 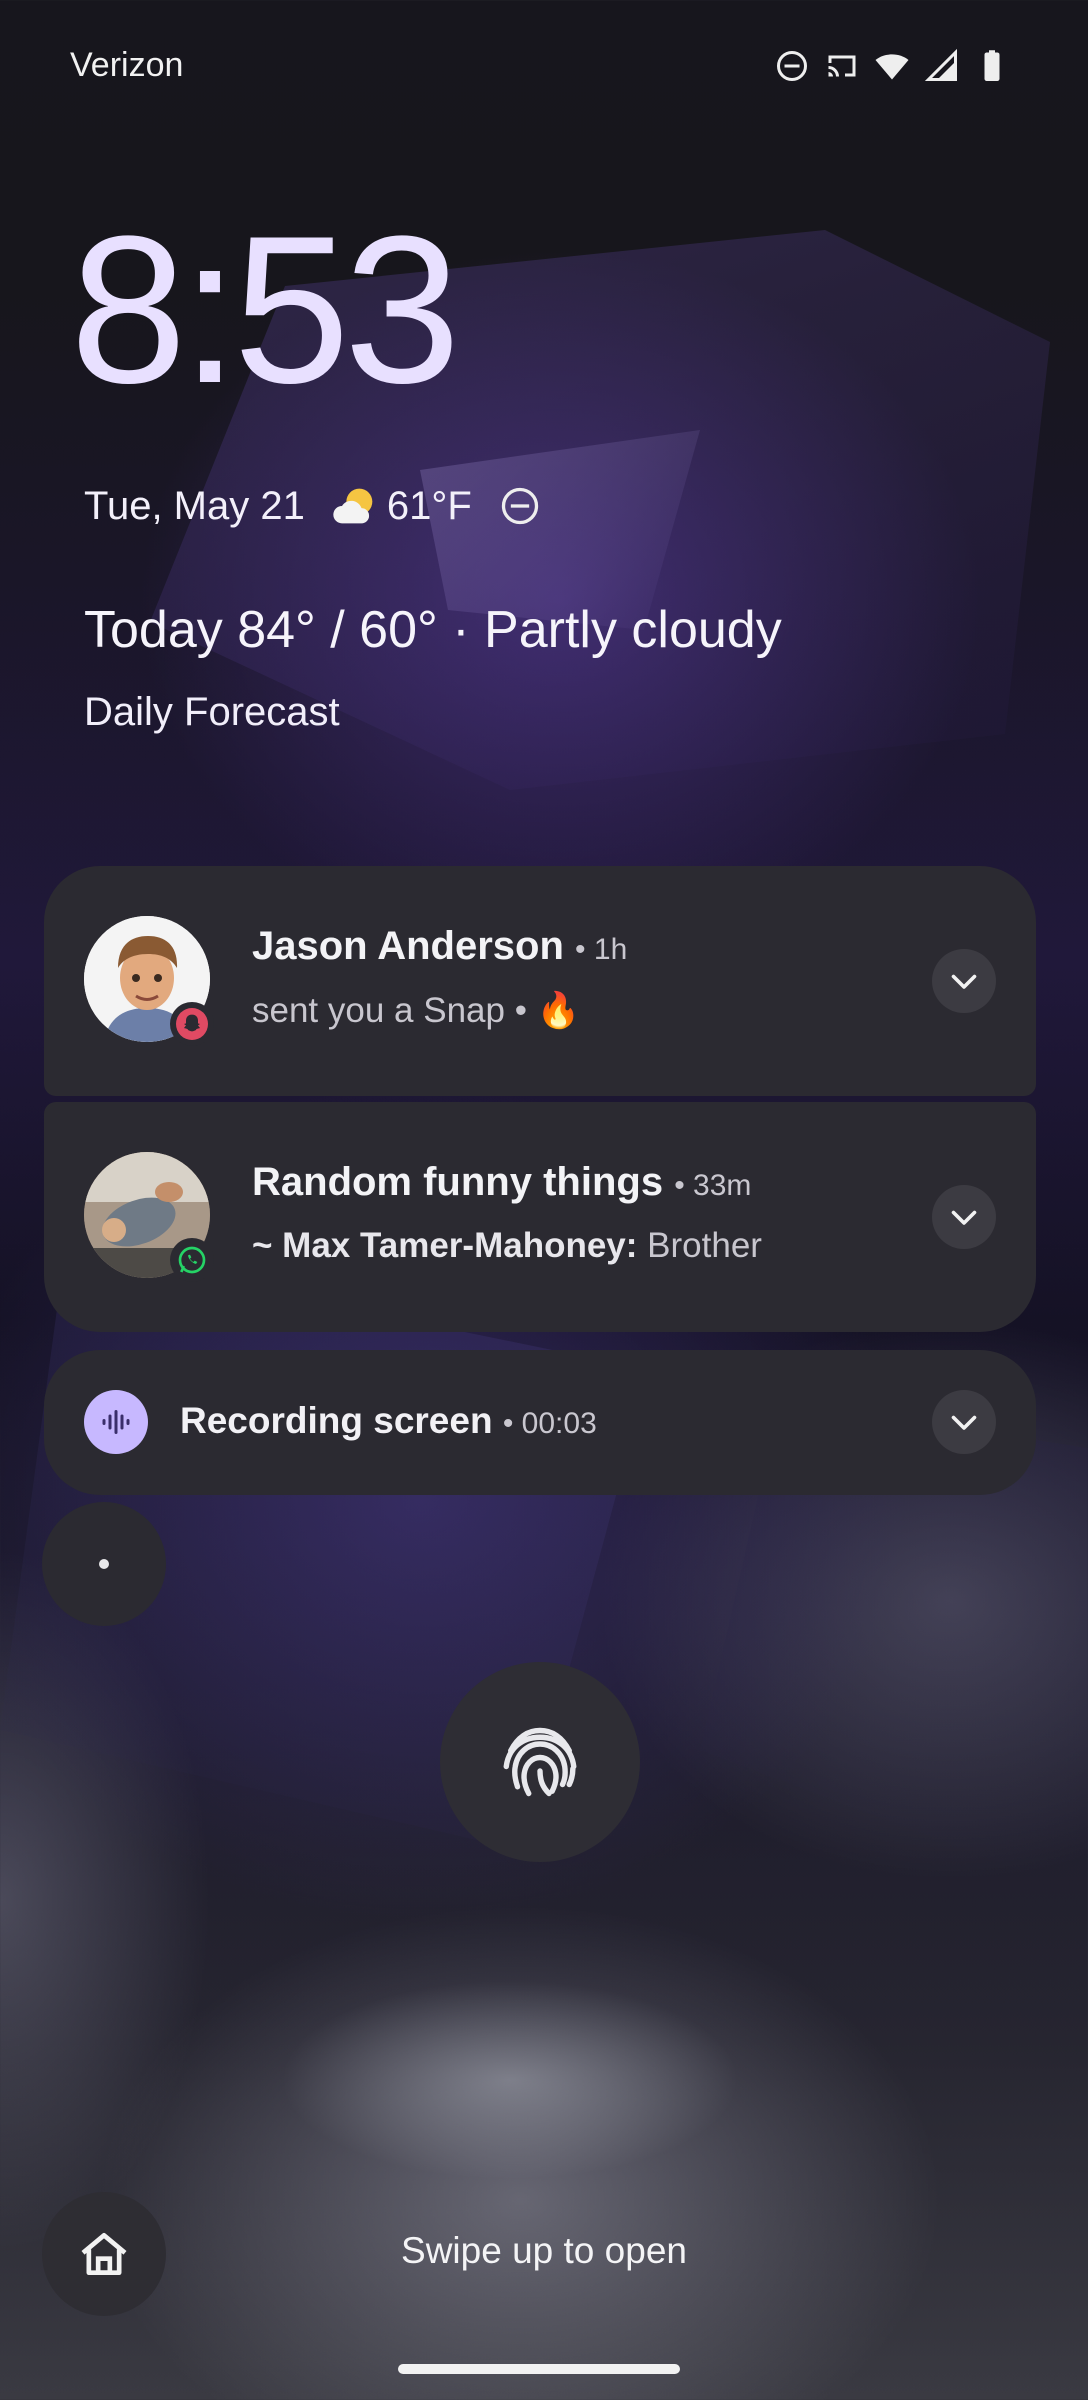 What do you see at coordinates (265, 309) in the screenshot?
I see `lockscreen-clock: 8:53` at bounding box center [265, 309].